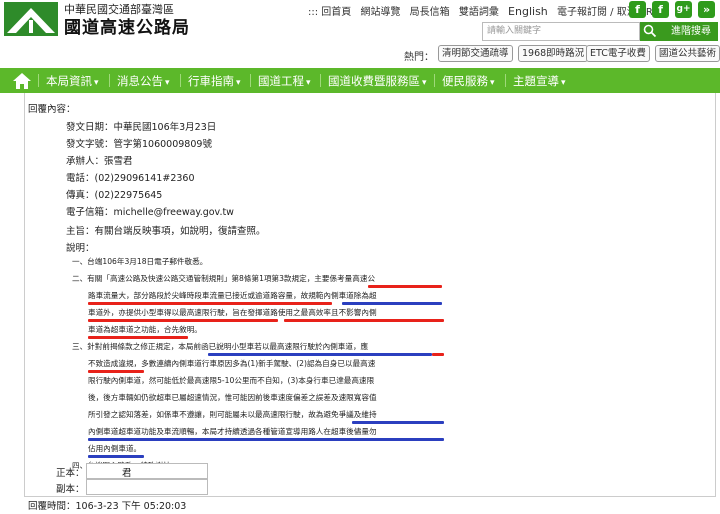  I want to click on google-plus-icon: g+, so click(683, 9).